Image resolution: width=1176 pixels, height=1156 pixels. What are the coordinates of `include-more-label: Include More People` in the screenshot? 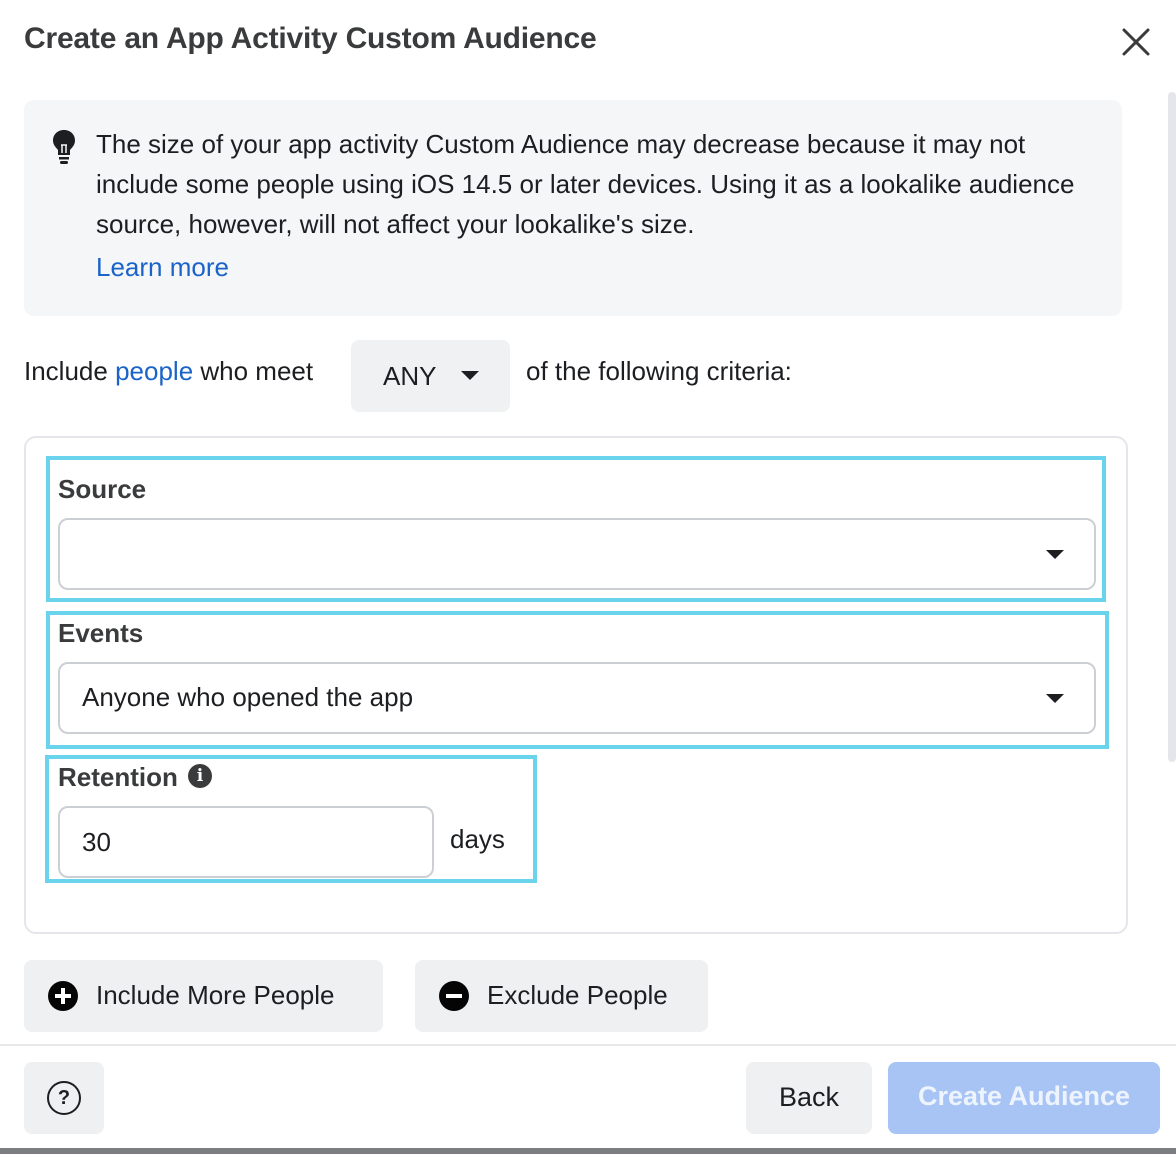 It's located at (215, 995).